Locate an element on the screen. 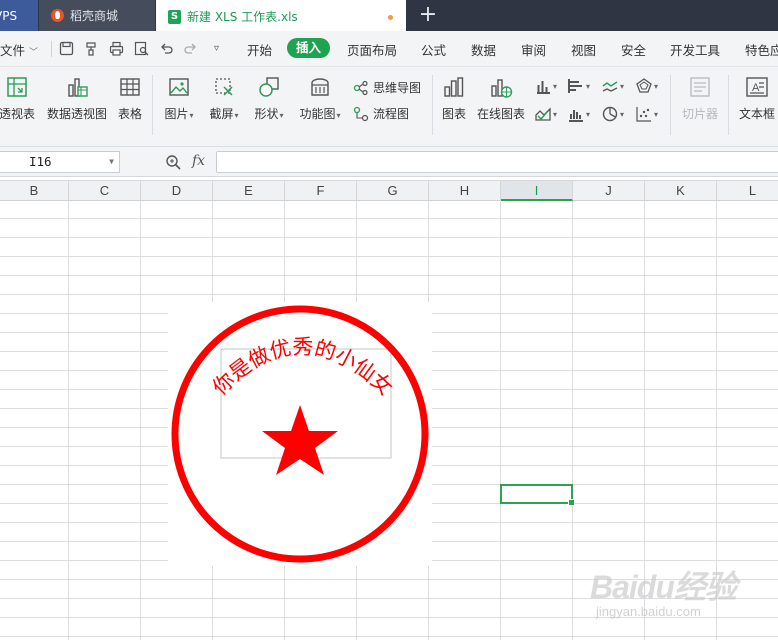  column-header-i: I is located at coordinates (537, 191).